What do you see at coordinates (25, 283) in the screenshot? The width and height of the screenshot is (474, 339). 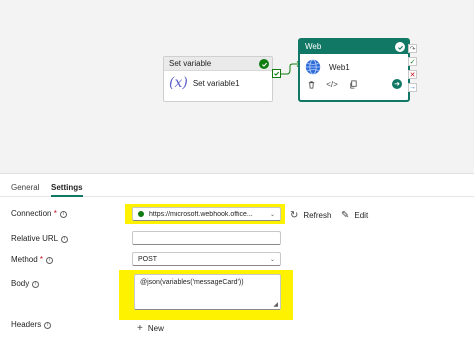 I see `body-label: Body i` at bounding box center [25, 283].